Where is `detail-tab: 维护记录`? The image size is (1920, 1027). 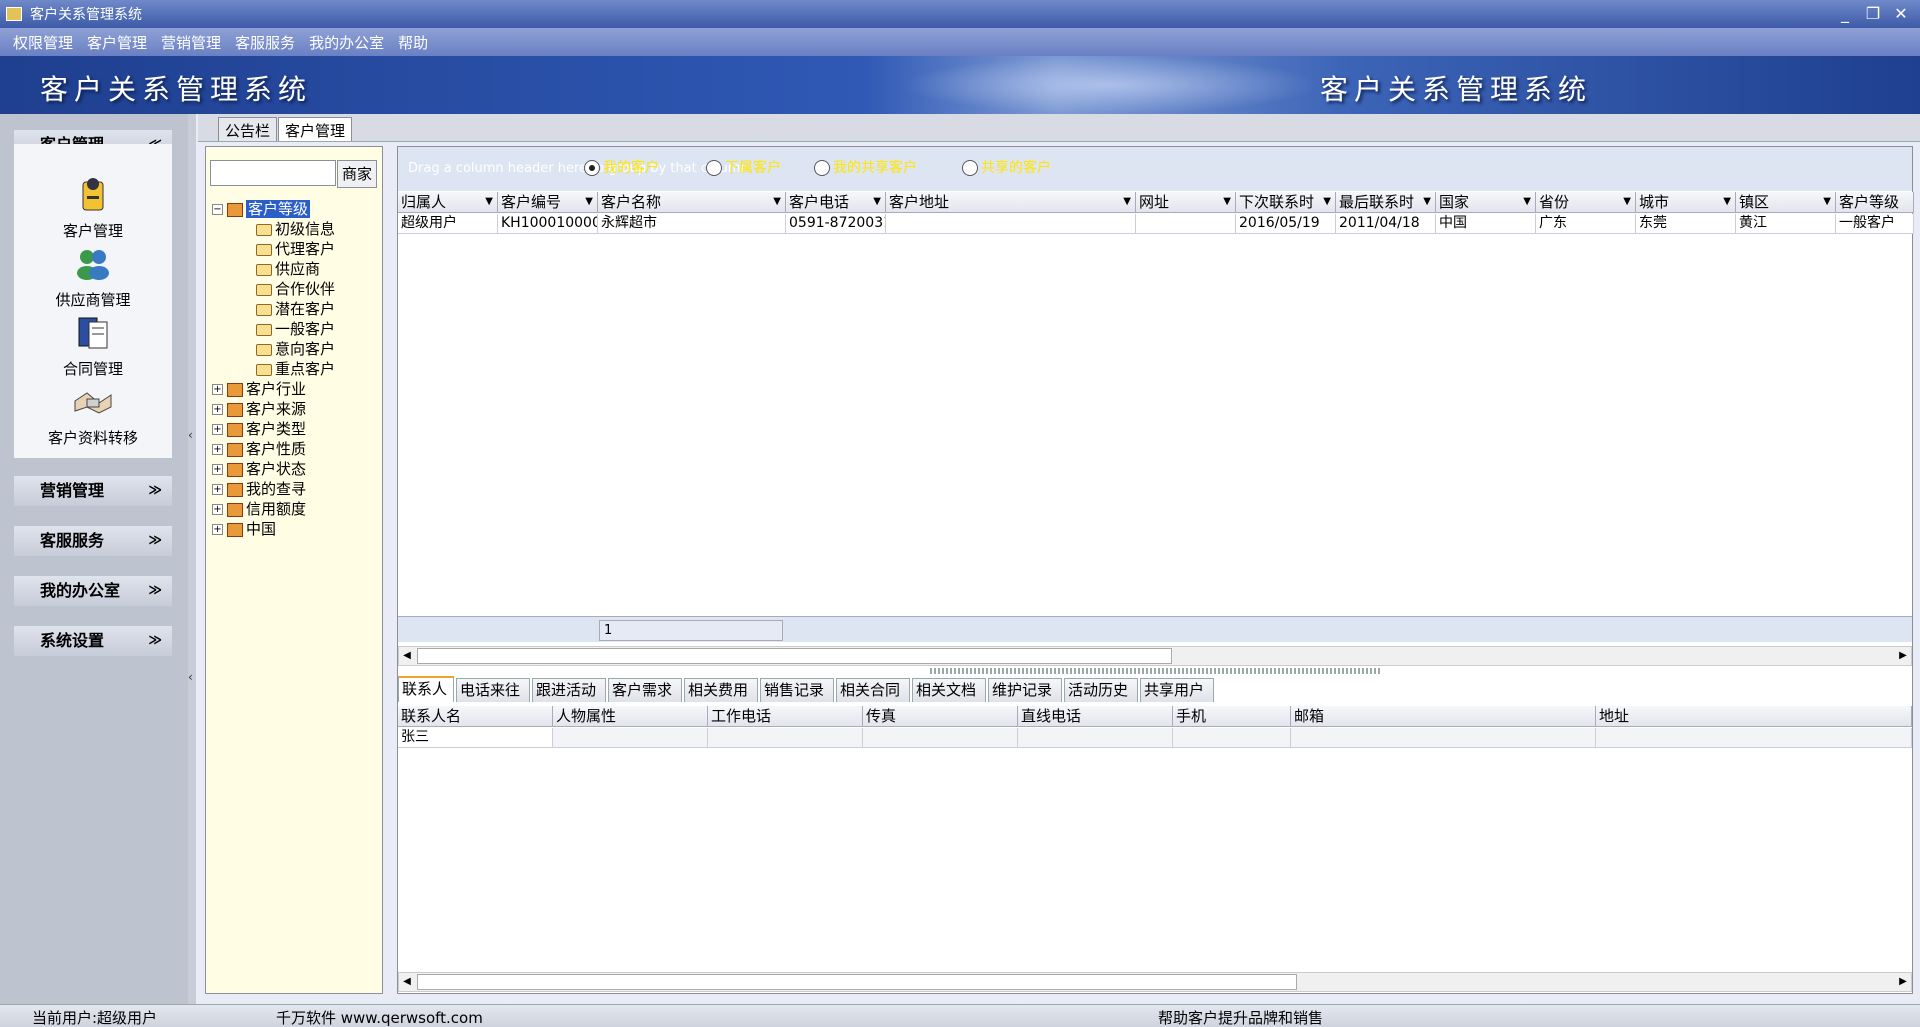 detail-tab: 维护记录 is located at coordinates (1025, 690).